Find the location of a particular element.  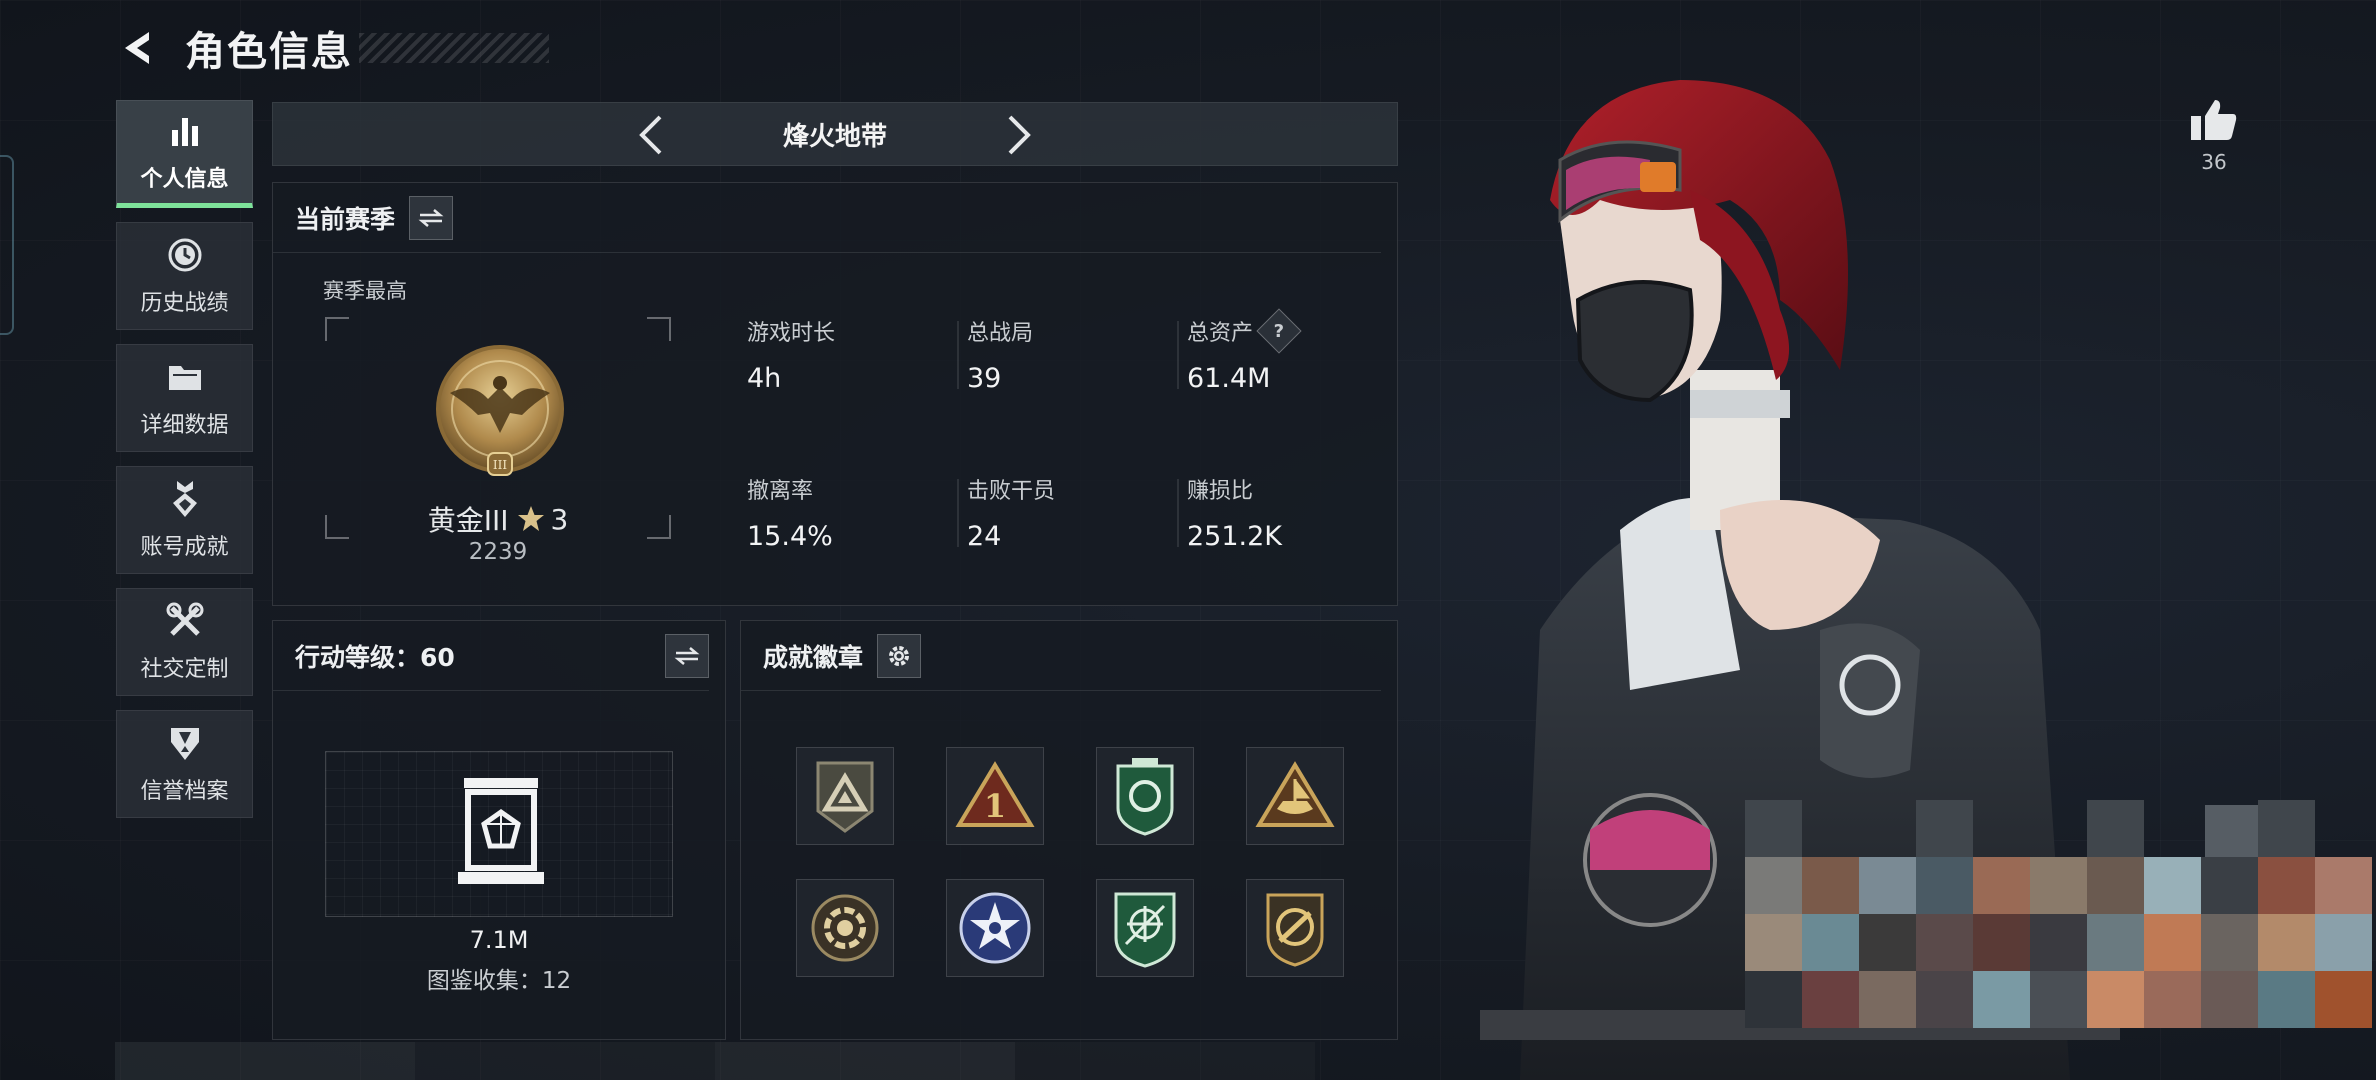

stat-total-assets: 总资产 ? 61.4M is located at coordinates (1239, 351).